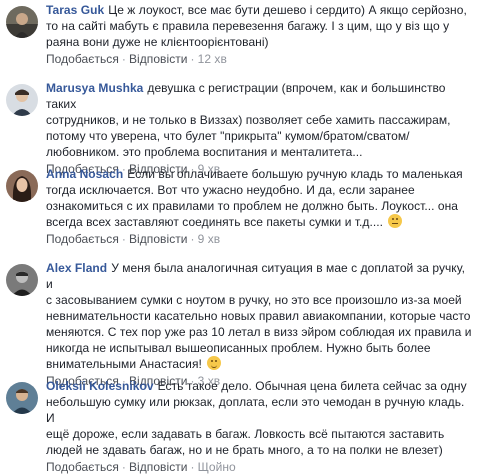 The width and height of the screenshot is (480, 474). What do you see at coordinates (209, 239) in the screenshot?
I see `comment-time: 9 хв` at bounding box center [209, 239].